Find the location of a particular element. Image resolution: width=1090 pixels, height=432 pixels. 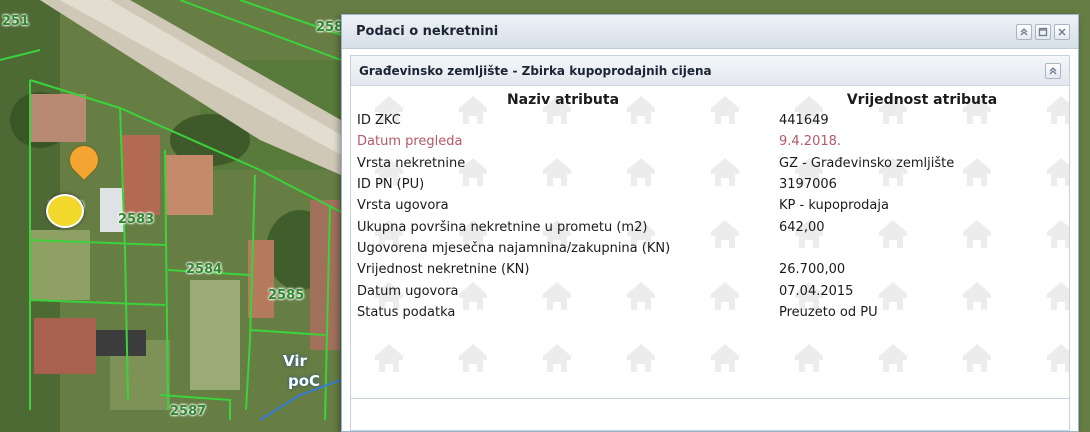

attribute-value: 9.4.2018. is located at coordinates (810, 142).